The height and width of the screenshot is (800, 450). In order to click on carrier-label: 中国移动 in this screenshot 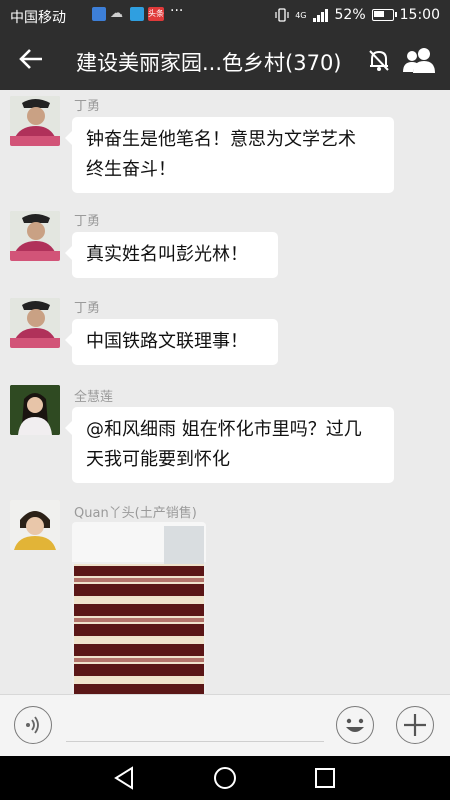, I will do `click(38, 18)`.